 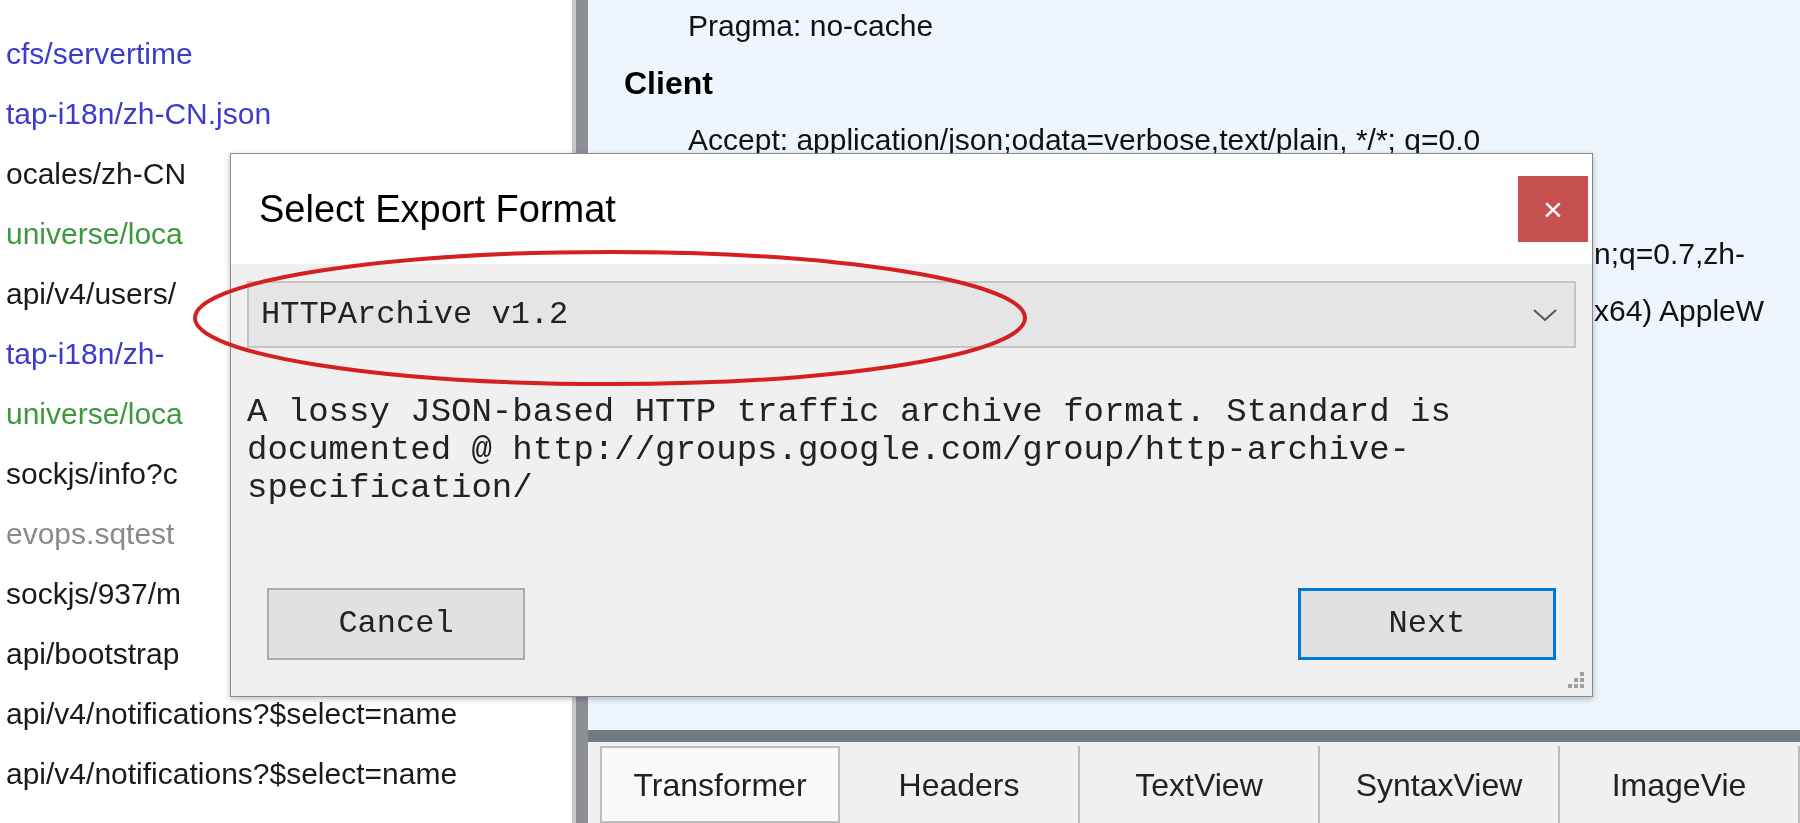 What do you see at coordinates (396, 624) in the screenshot?
I see `cancel-button: Cancel` at bounding box center [396, 624].